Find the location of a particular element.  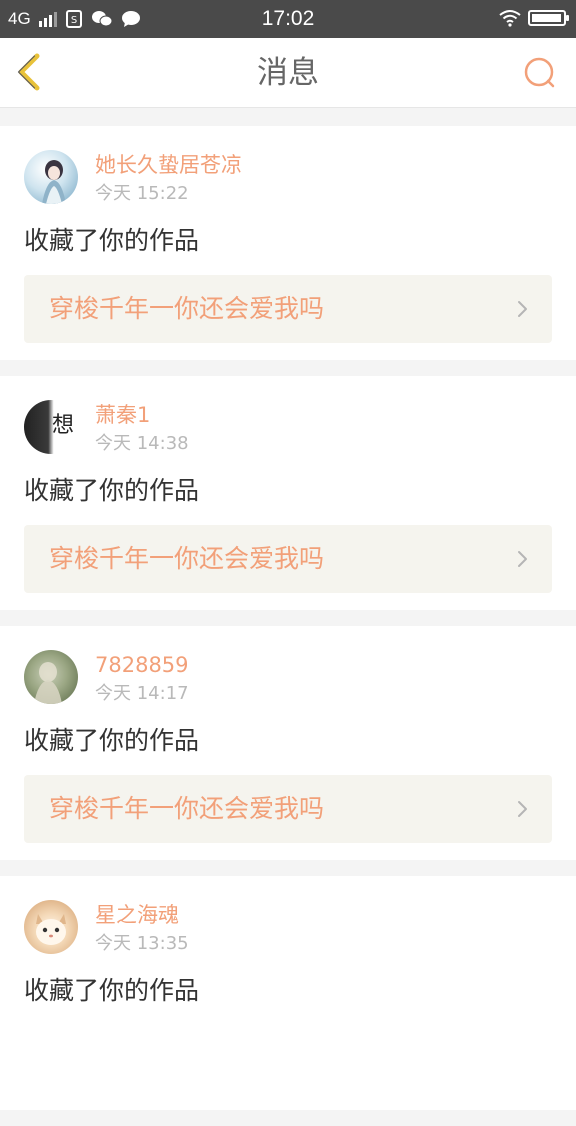

search-icon is located at coordinates (540, 73).